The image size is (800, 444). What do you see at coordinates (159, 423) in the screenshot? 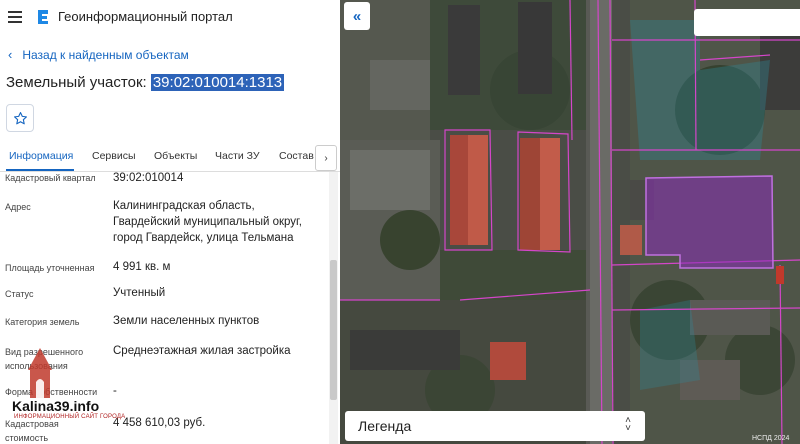
I see `field-value: 4 458 610,03 руб.` at bounding box center [159, 423].